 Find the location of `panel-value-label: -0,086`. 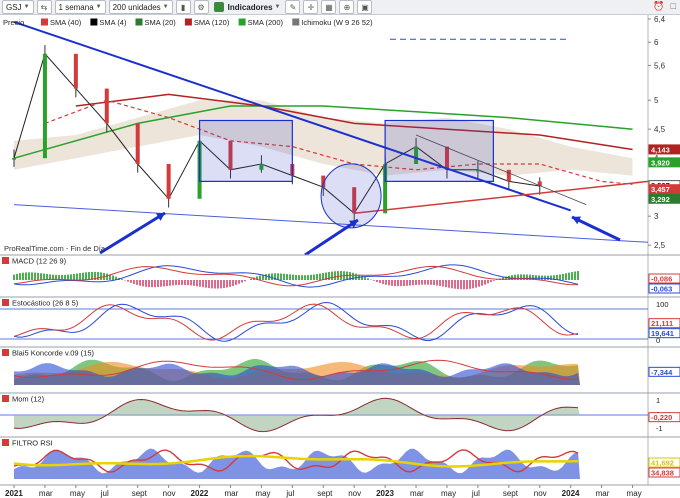

panel-value-label: -0,086 is located at coordinates (661, 279).